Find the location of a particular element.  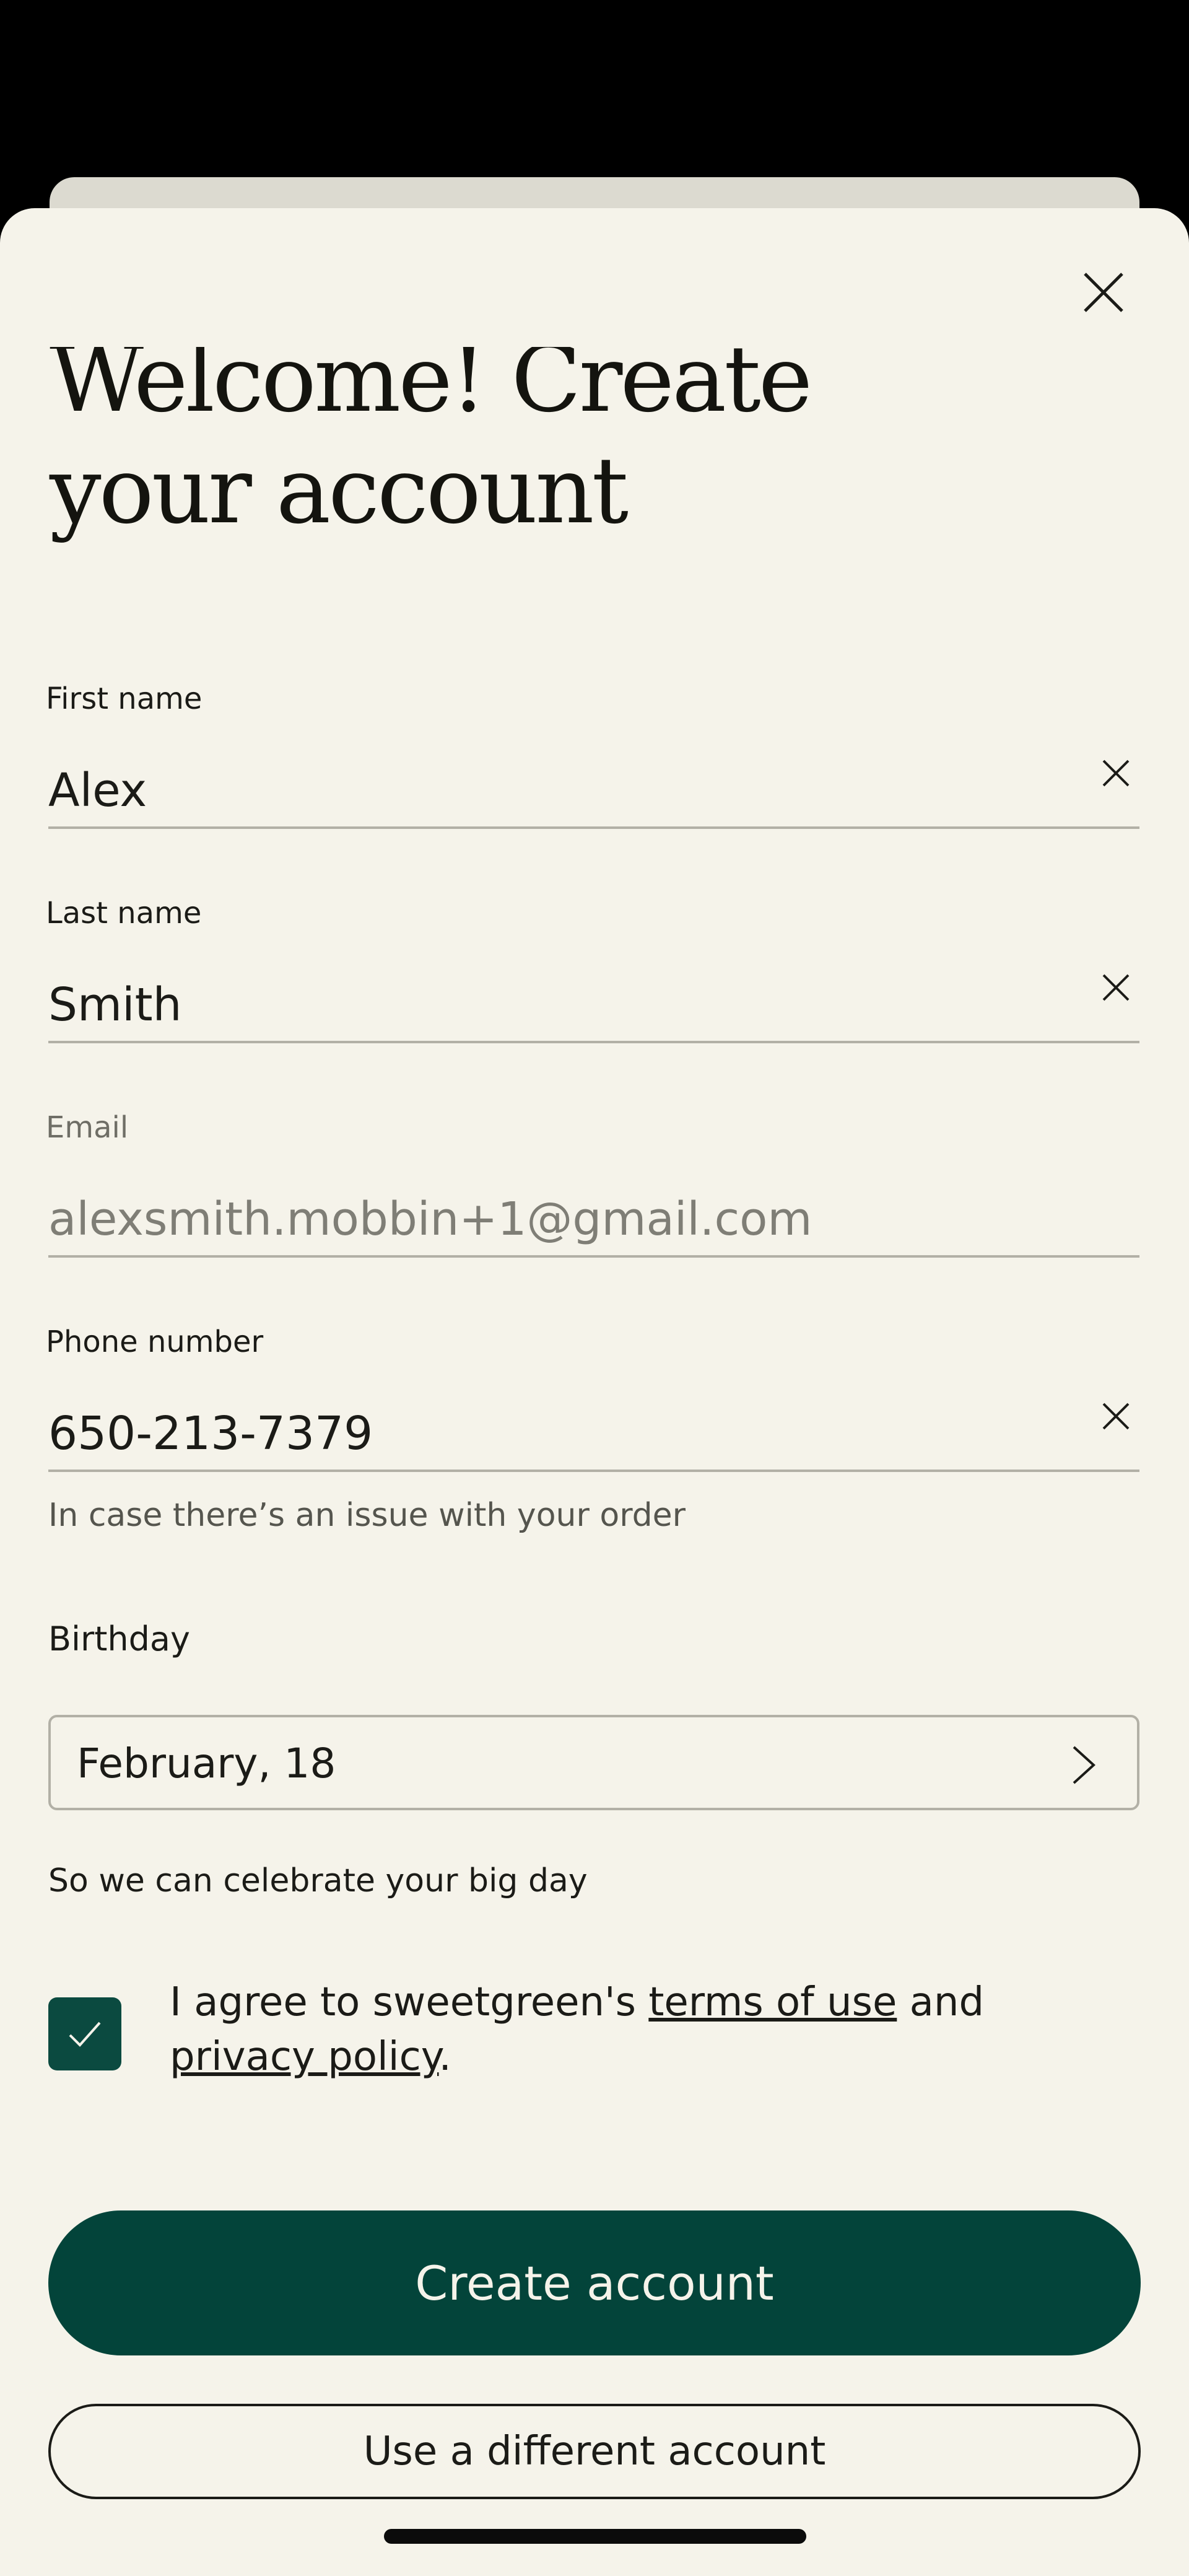

agreement-middle: and is located at coordinates (941, 2002).